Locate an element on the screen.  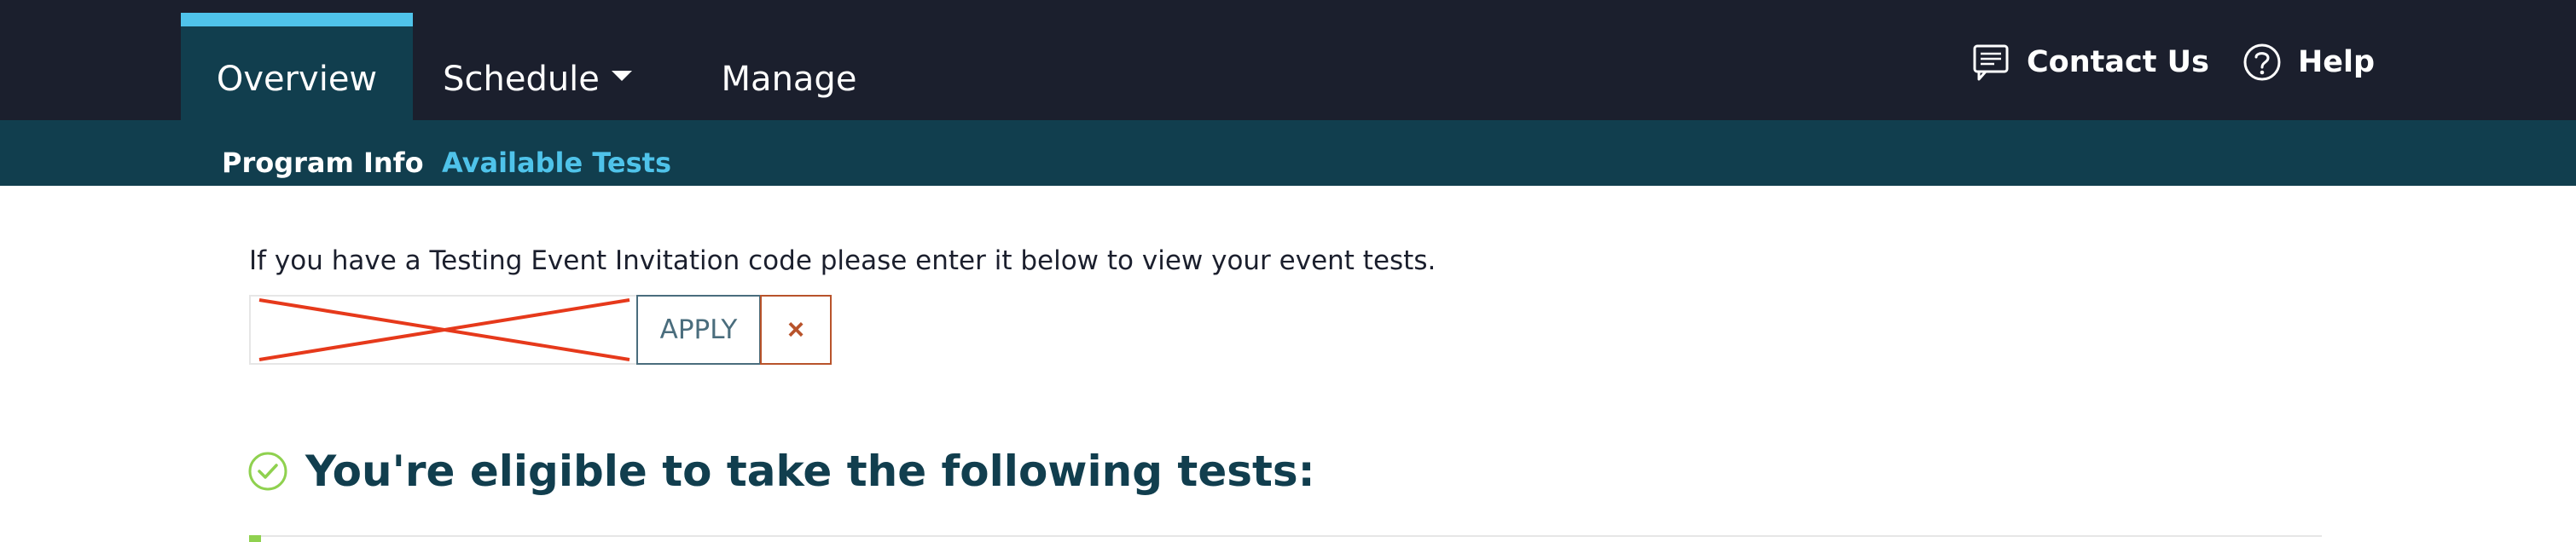
invitation-code-input is located at coordinates (442, 330).